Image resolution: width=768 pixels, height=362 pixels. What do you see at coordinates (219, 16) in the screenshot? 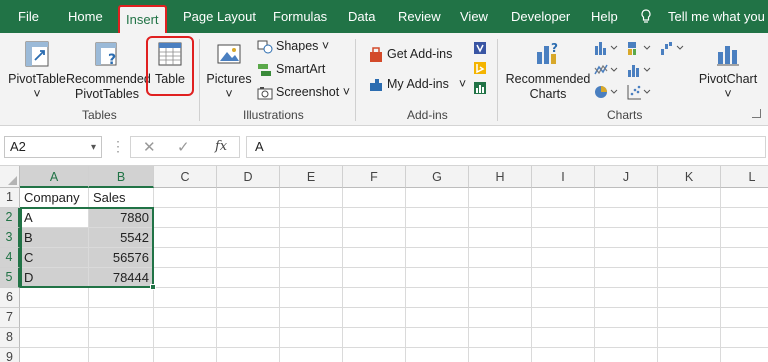
I see `tab-page-layout: Page Layout` at bounding box center [219, 16].